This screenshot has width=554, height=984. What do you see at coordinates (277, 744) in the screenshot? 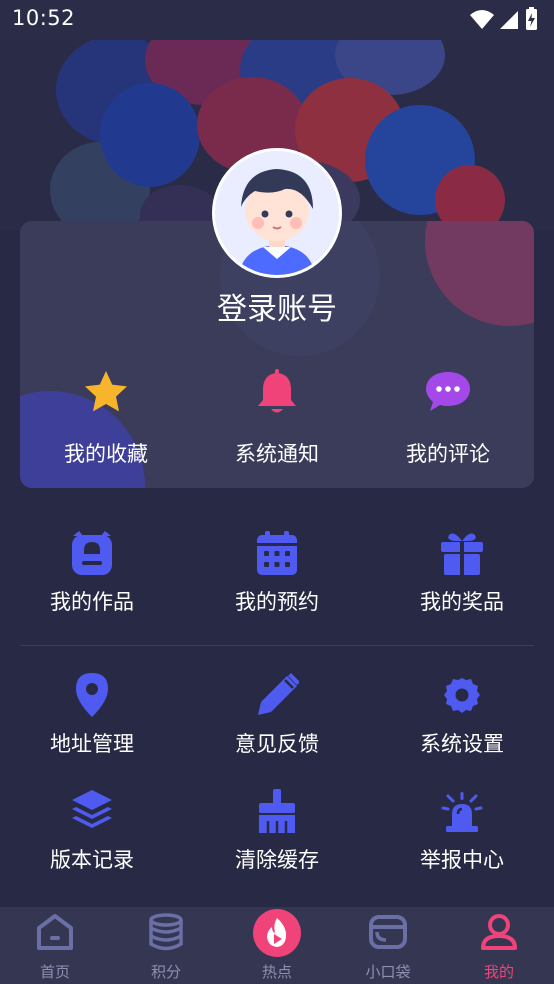
I see `menu-feedback-label: 意见反馈` at bounding box center [277, 744].